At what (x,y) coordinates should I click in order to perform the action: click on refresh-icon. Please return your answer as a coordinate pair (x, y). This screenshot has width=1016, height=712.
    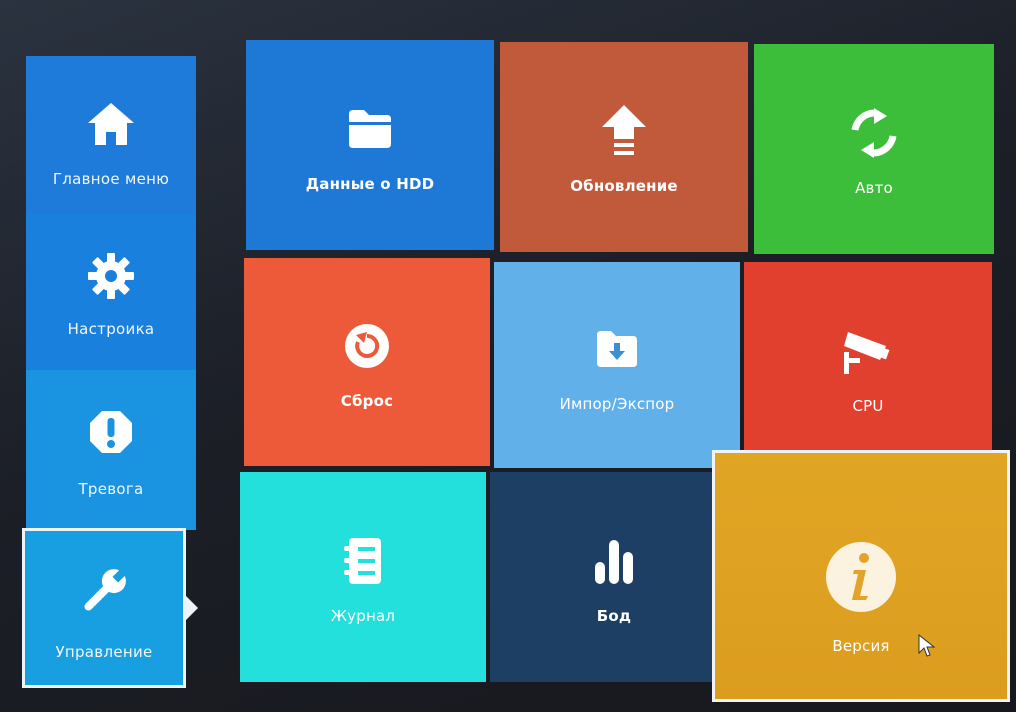
    Looking at the image, I should click on (874, 133).